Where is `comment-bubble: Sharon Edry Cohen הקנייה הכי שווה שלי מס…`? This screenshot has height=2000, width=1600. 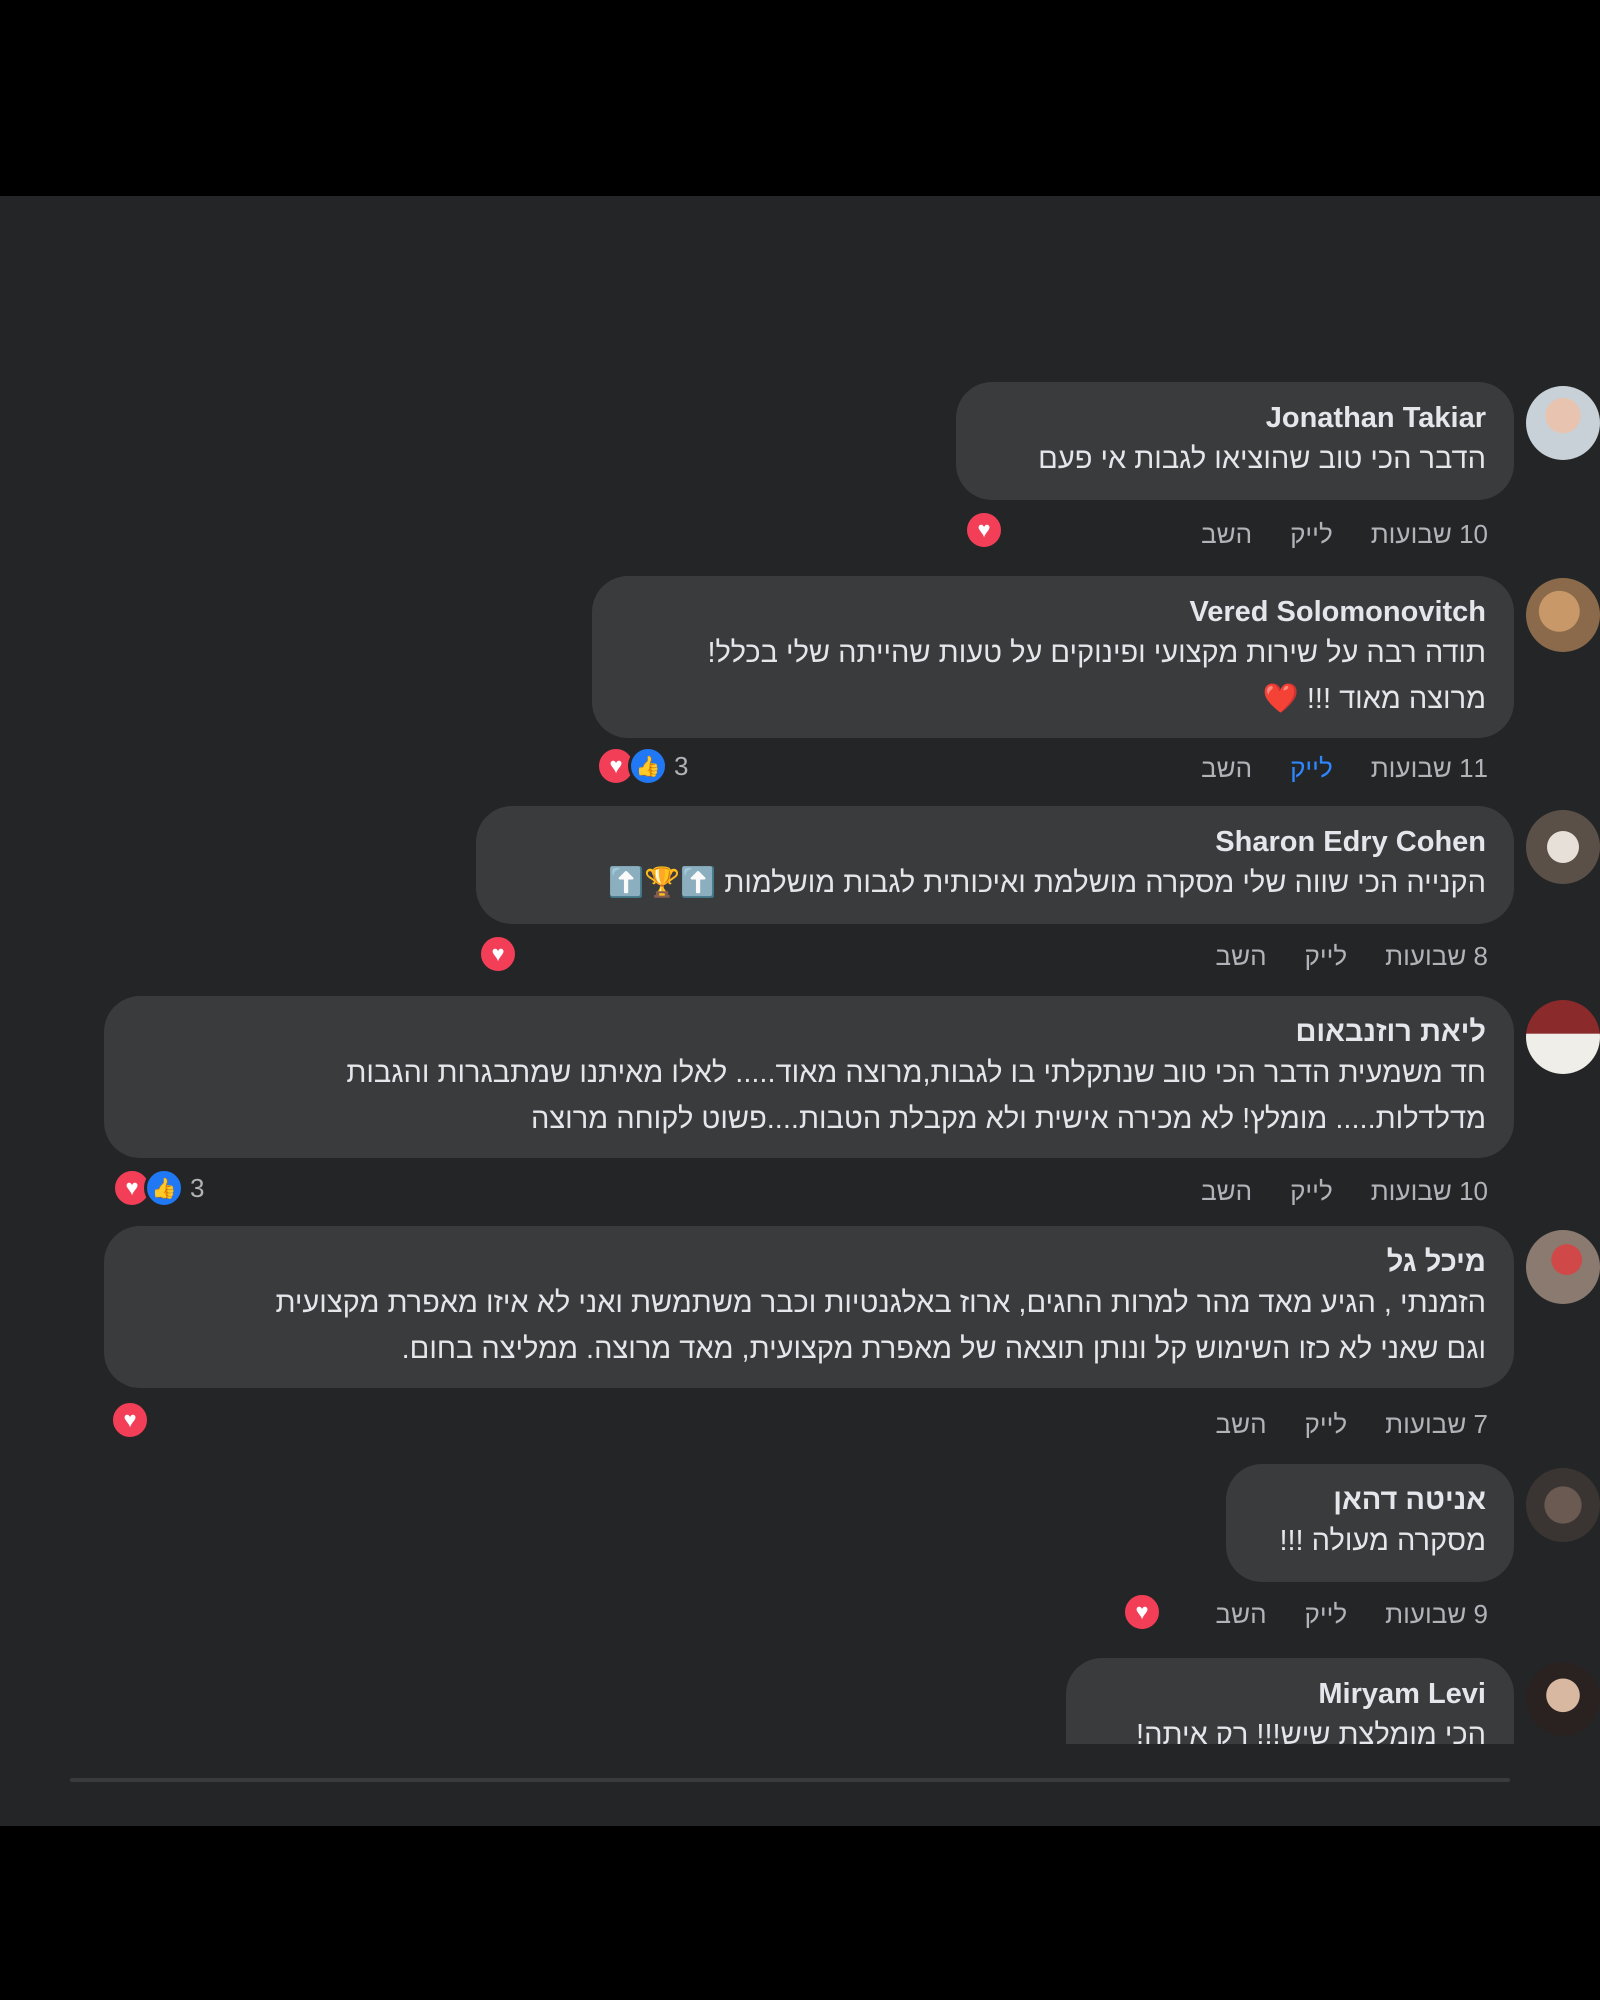
comment-bubble: Sharon Edry Cohen הקנייה הכי שווה שלי מס… is located at coordinates (995, 865).